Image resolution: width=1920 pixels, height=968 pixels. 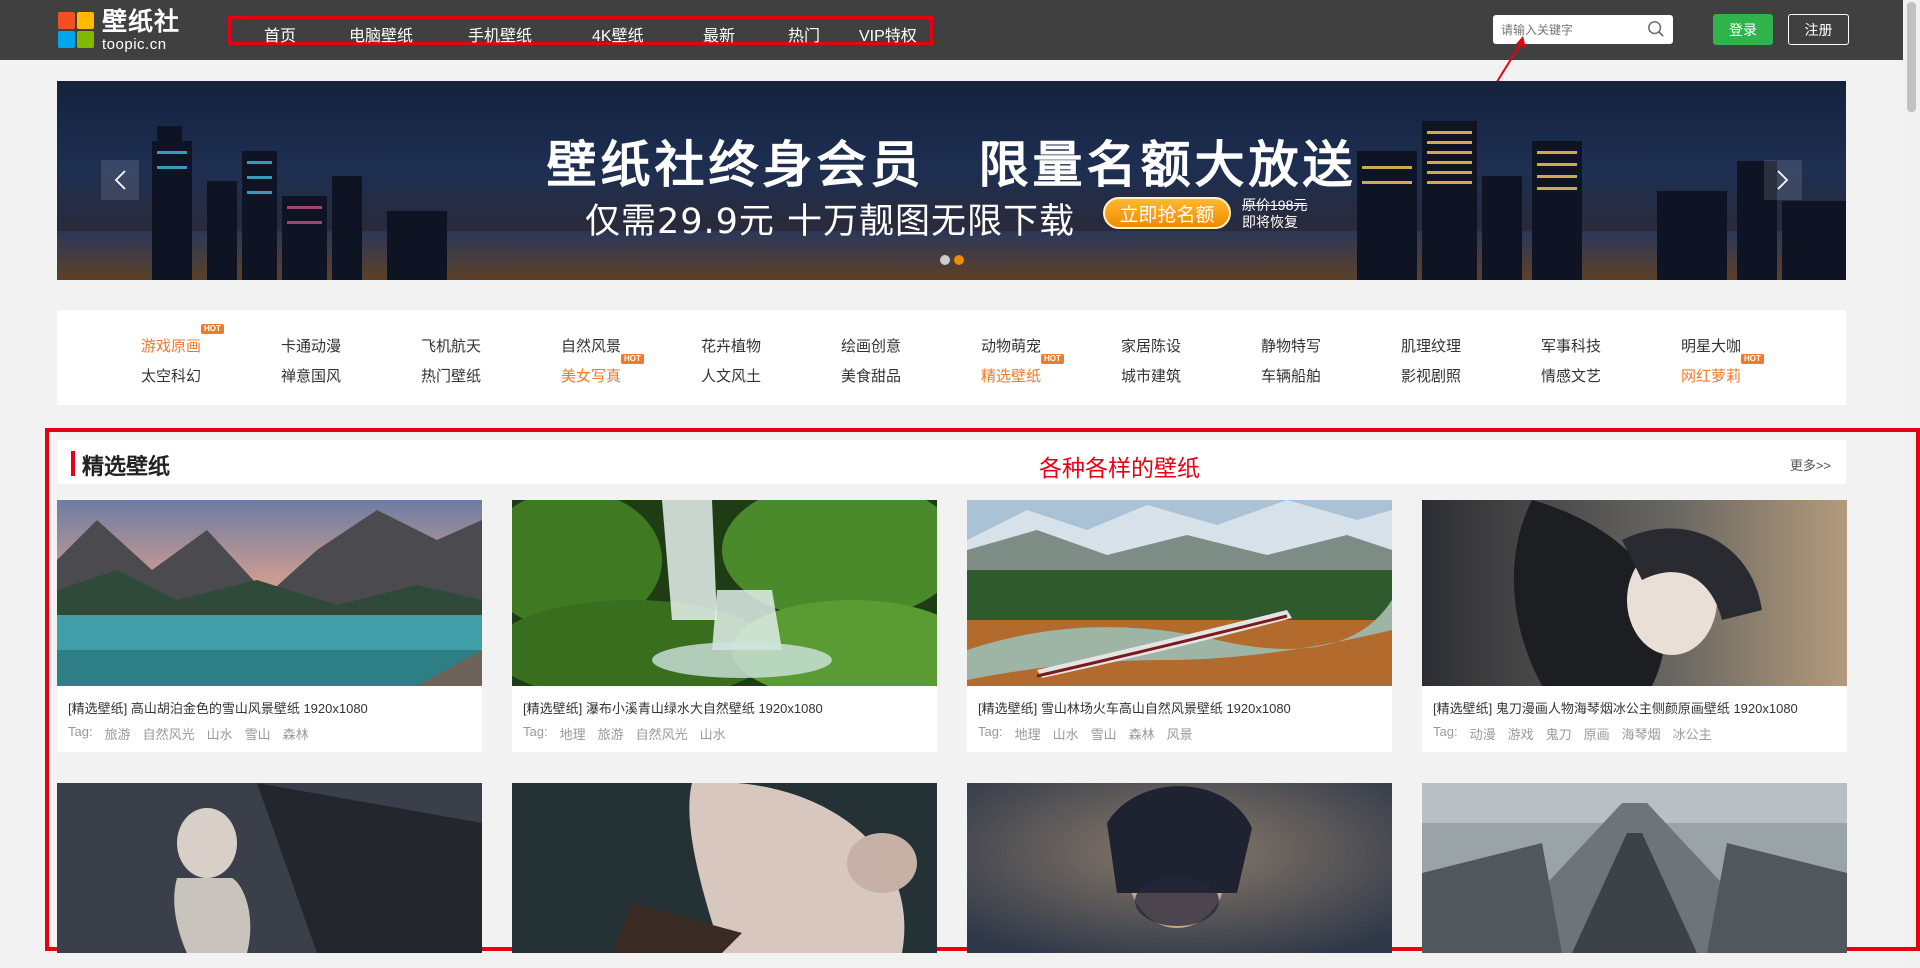 What do you see at coordinates (451, 375) in the screenshot?
I see `category-link: 热门壁纸` at bounding box center [451, 375].